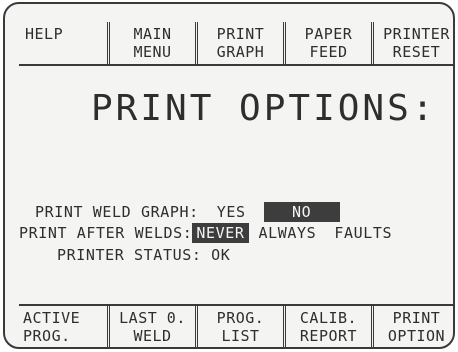 This screenshot has height=352, width=458. I want to click on calib-report-softkey: CALIB. REPORT, so click(327, 326).